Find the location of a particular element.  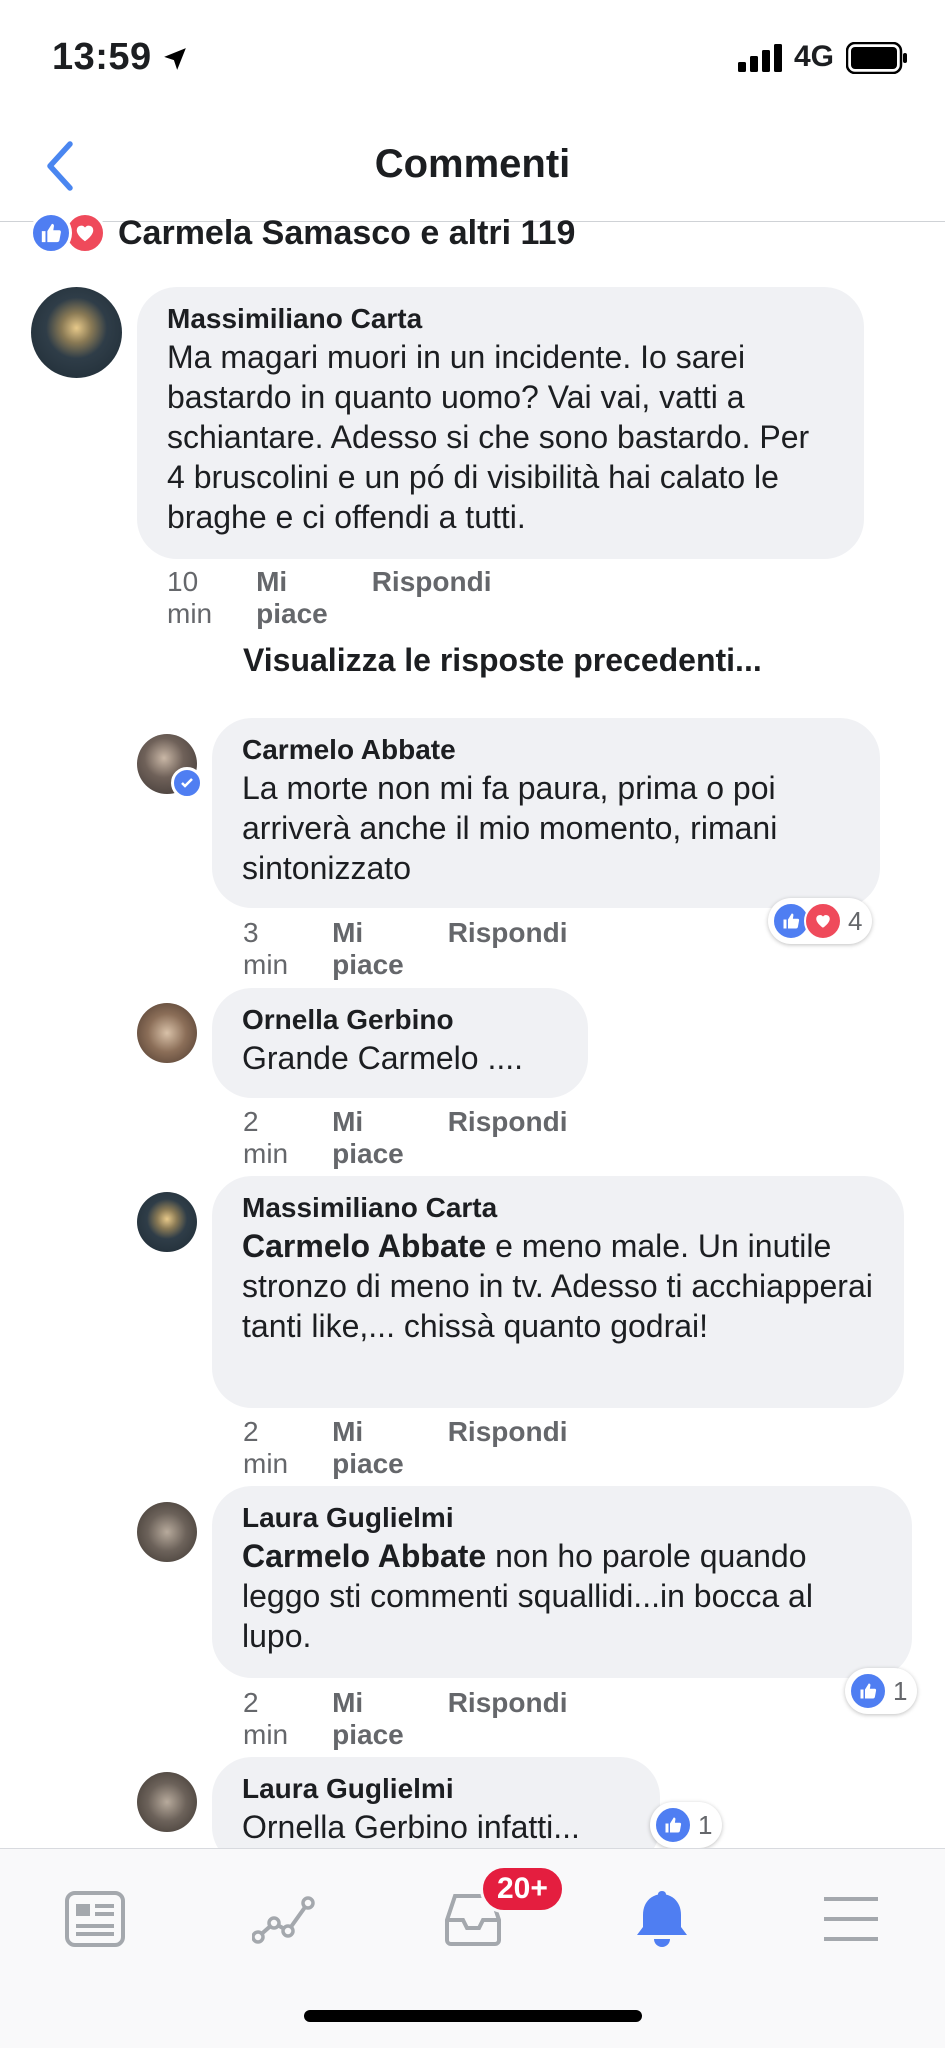

reactions-summary-text: Carmela Samasco e altri 119 is located at coordinates (347, 232).